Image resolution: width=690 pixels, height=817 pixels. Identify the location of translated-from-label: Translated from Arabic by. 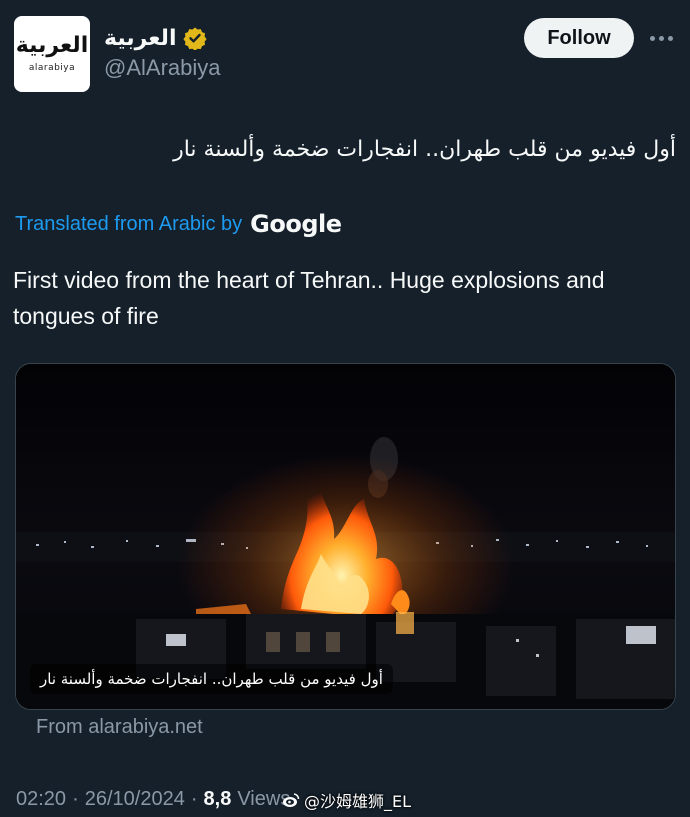
(128, 224).